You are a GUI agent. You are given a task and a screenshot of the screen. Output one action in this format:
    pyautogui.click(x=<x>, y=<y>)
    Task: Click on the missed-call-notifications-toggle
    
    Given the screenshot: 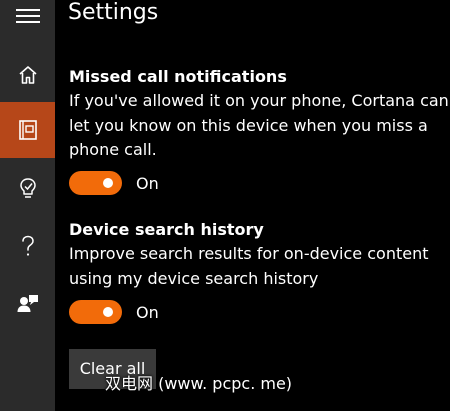 What is the action you would take?
    pyautogui.click(x=95, y=183)
    